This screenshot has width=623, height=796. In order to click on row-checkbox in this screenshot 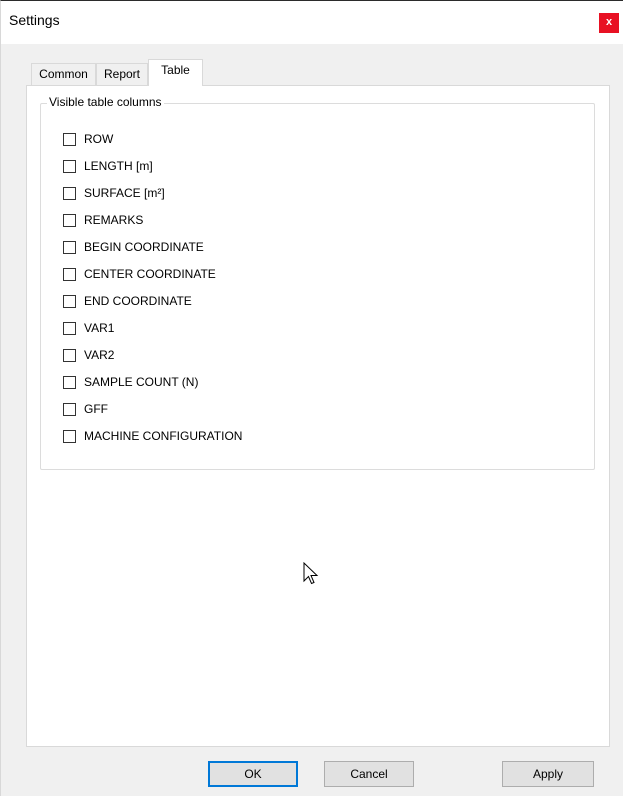, I will do `click(69, 139)`.